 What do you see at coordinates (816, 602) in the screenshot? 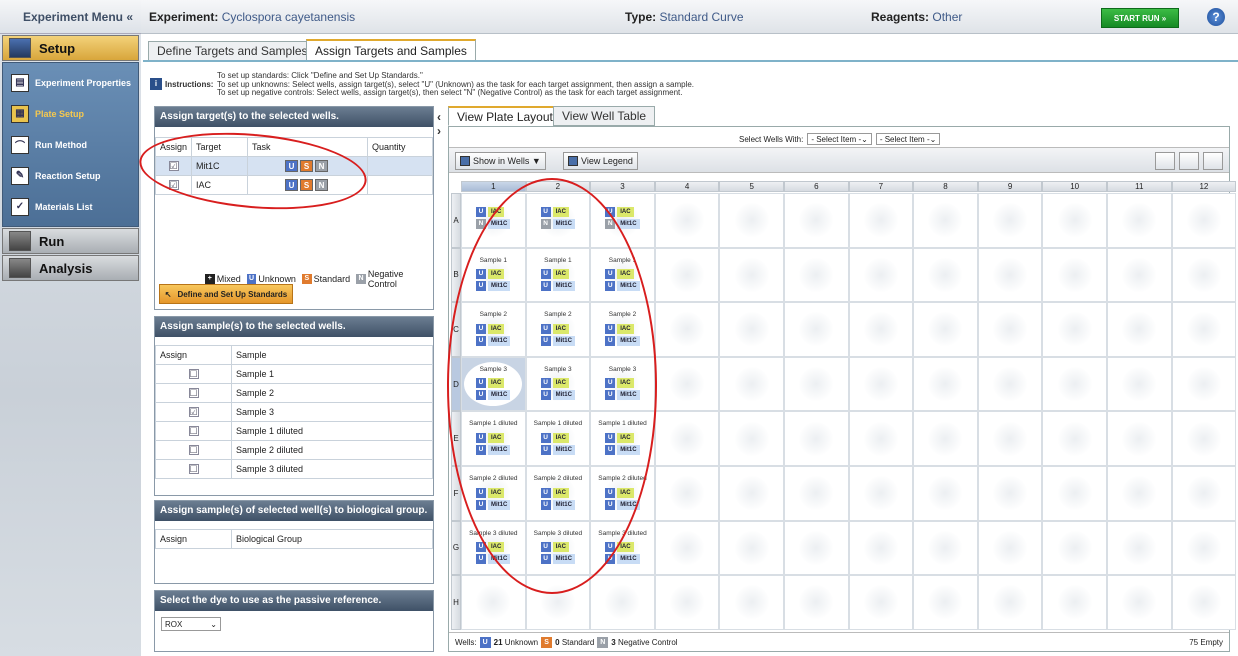
I see `well-H6` at bounding box center [816, 602].